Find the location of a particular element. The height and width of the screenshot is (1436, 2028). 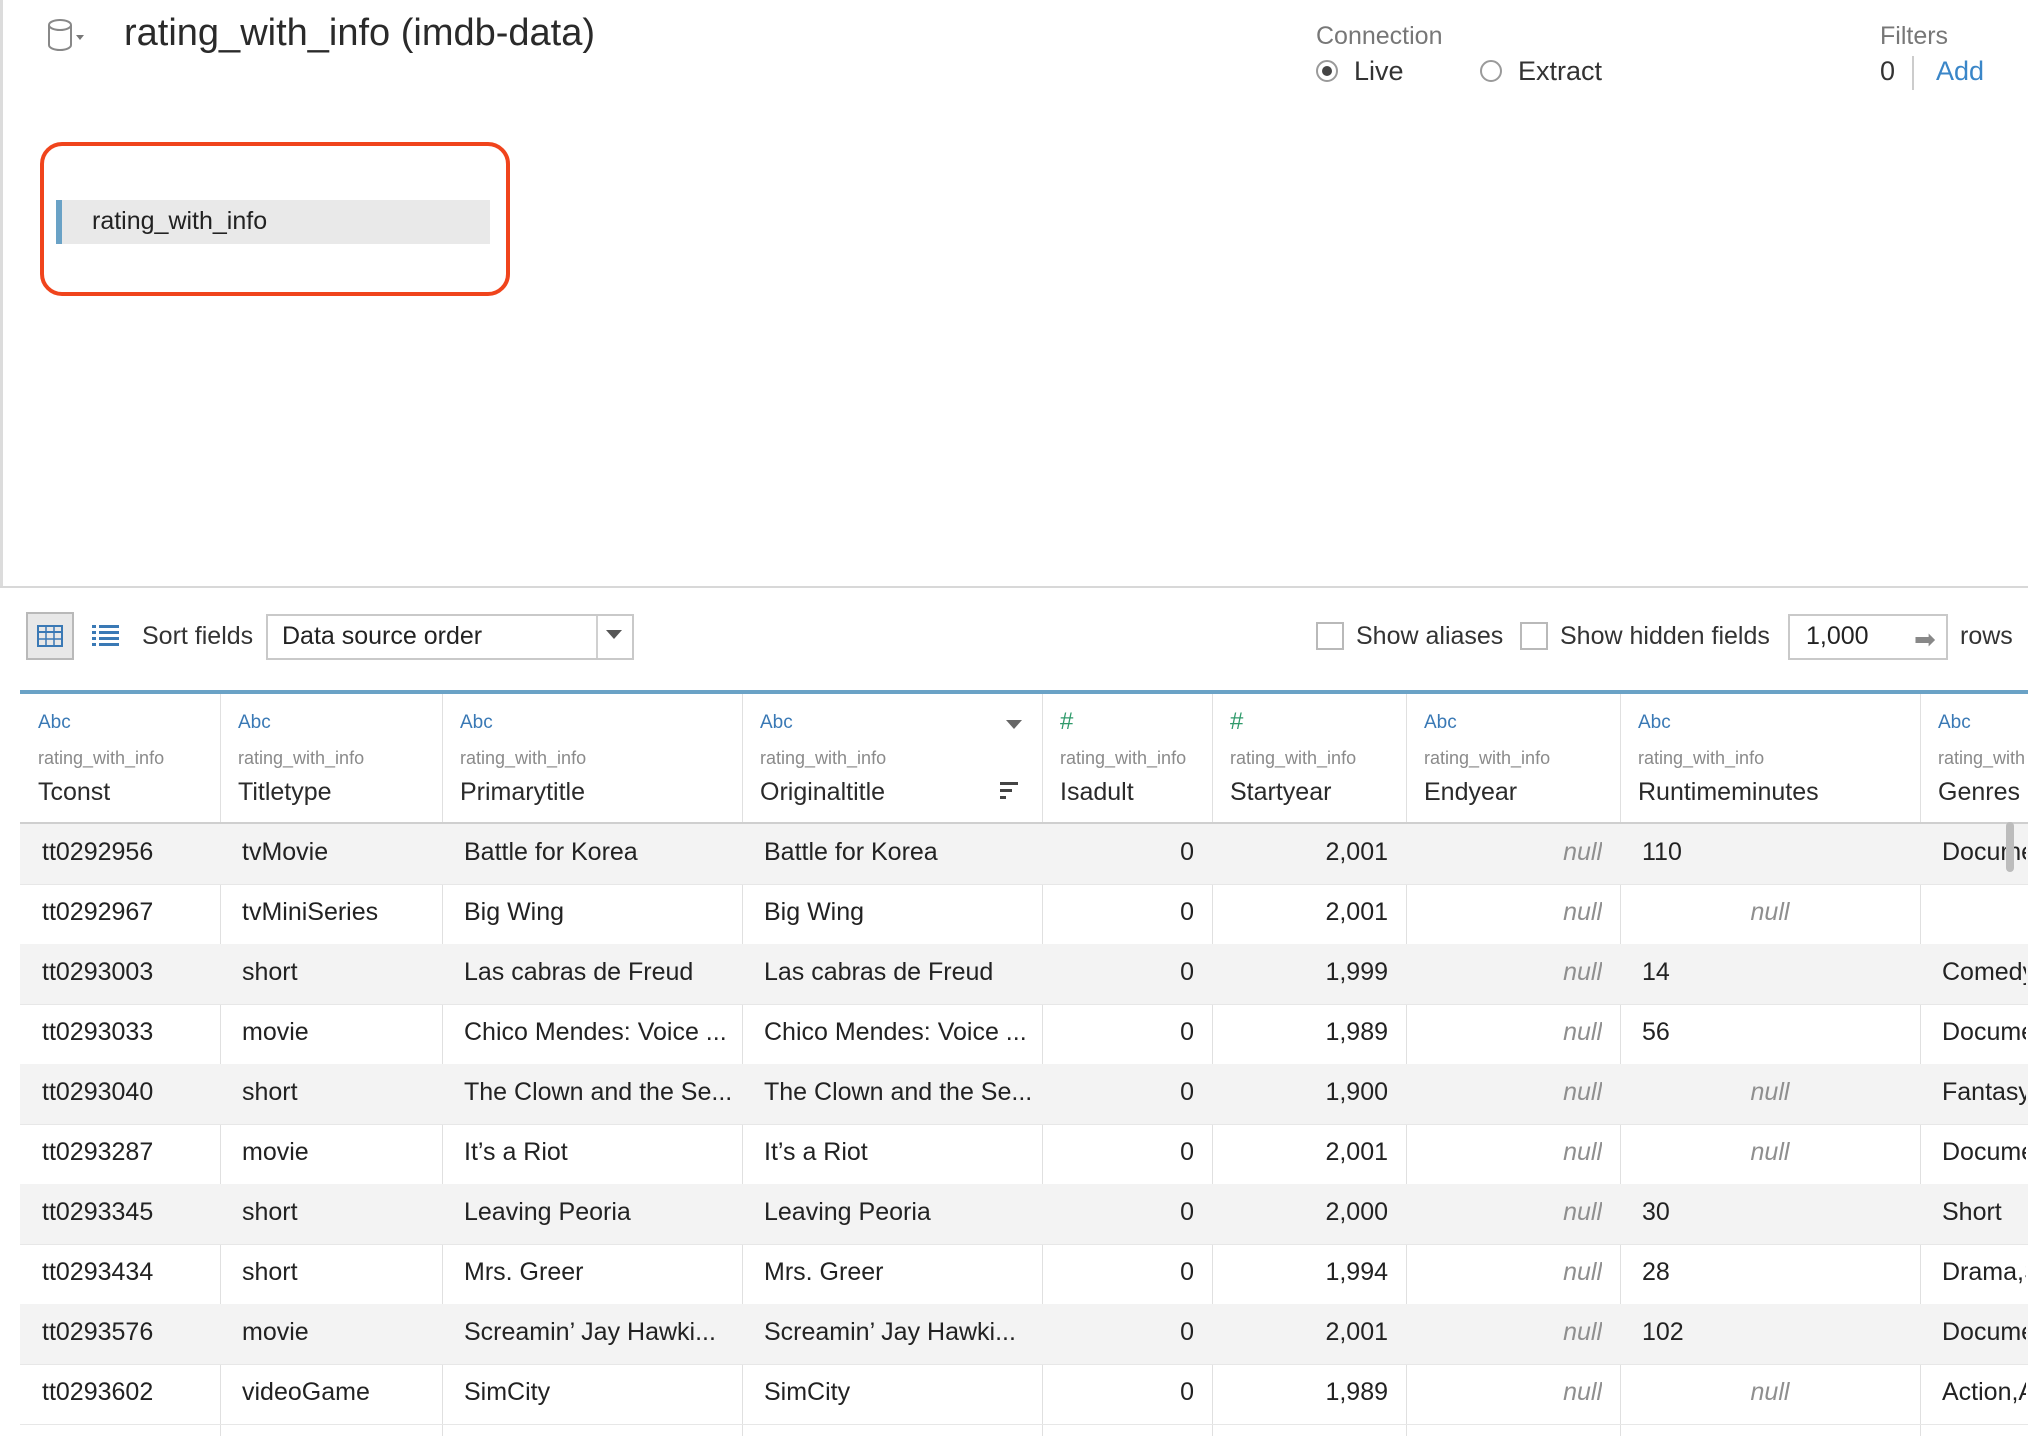

table-cell: tt0293345 is located at coordinates (130, 1212).